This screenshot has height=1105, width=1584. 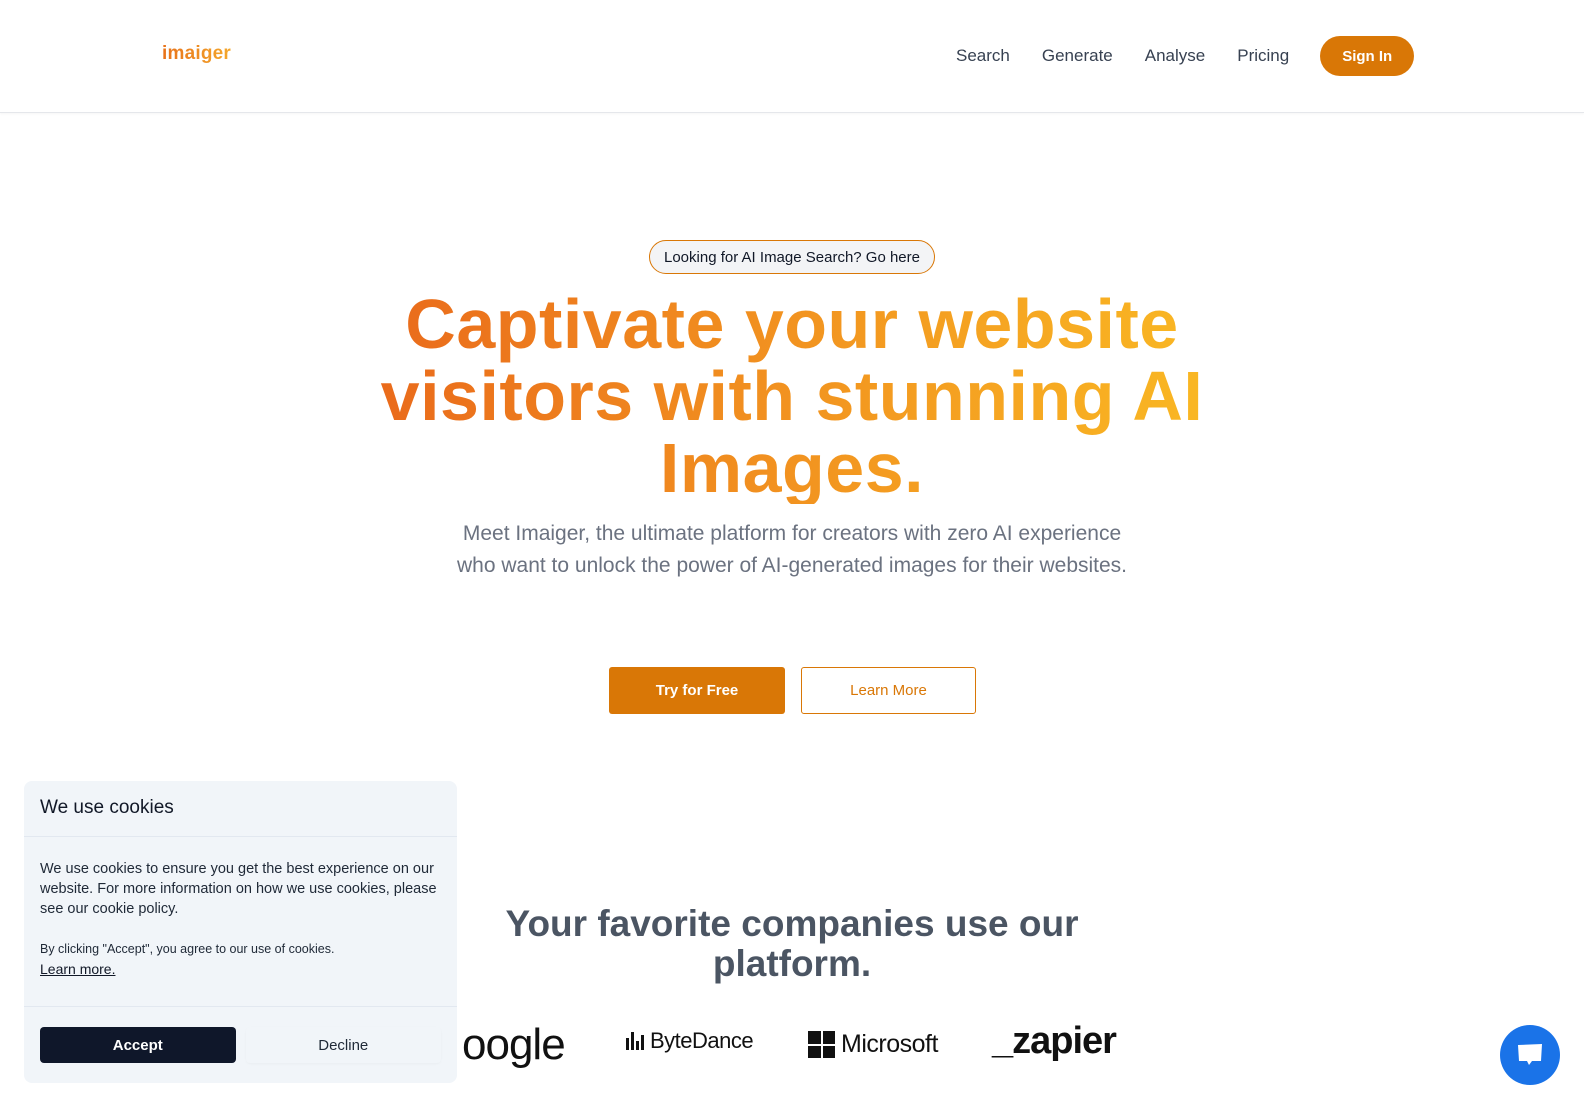 I want to click on google-logo-text: oogle, so click(x=514, y=1044).